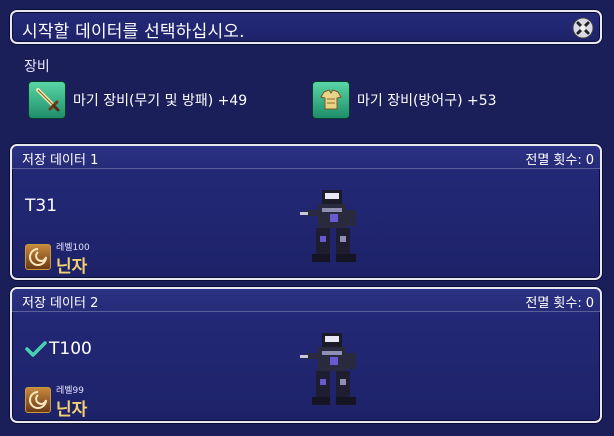  Describe the element at coordinates (331, 100) in the screenshot. I see `armor-icon` at that location.